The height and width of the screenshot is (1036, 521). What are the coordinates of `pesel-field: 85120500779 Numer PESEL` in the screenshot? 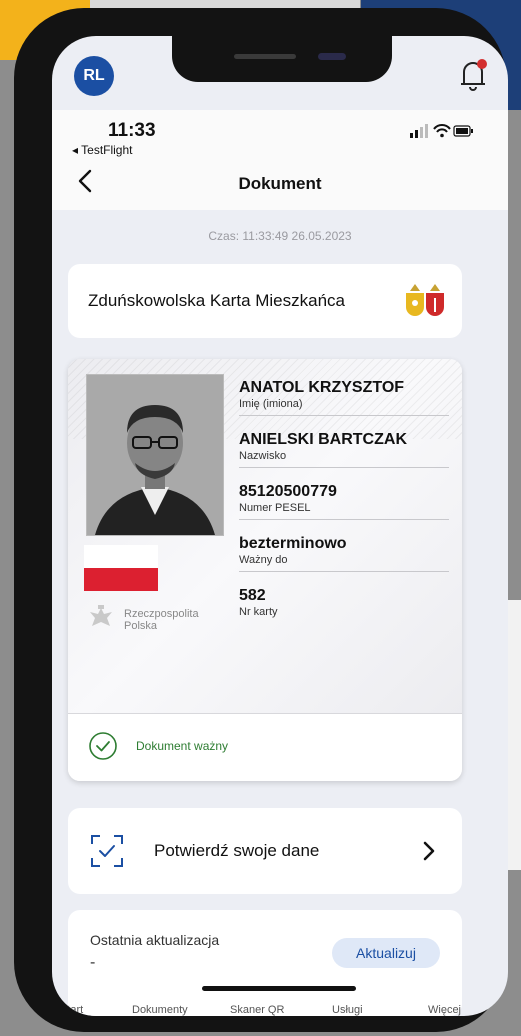 It's located at (288, 498).